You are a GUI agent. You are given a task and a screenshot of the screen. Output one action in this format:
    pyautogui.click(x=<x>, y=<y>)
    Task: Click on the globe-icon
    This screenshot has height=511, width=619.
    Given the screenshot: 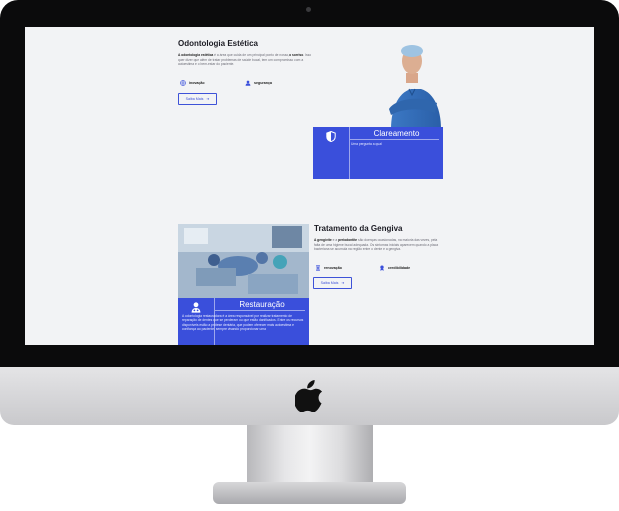 What is the action you would take?
    pyautogui.click(x=183, y=83)
    